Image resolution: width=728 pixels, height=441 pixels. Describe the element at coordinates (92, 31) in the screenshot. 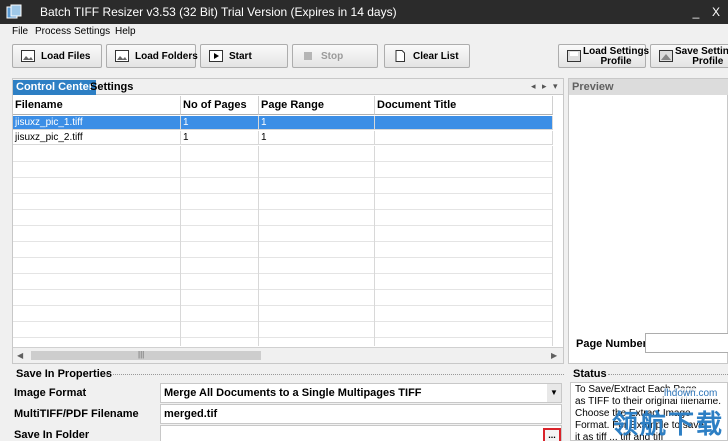

I see `menu-settings: Settings` at that location.